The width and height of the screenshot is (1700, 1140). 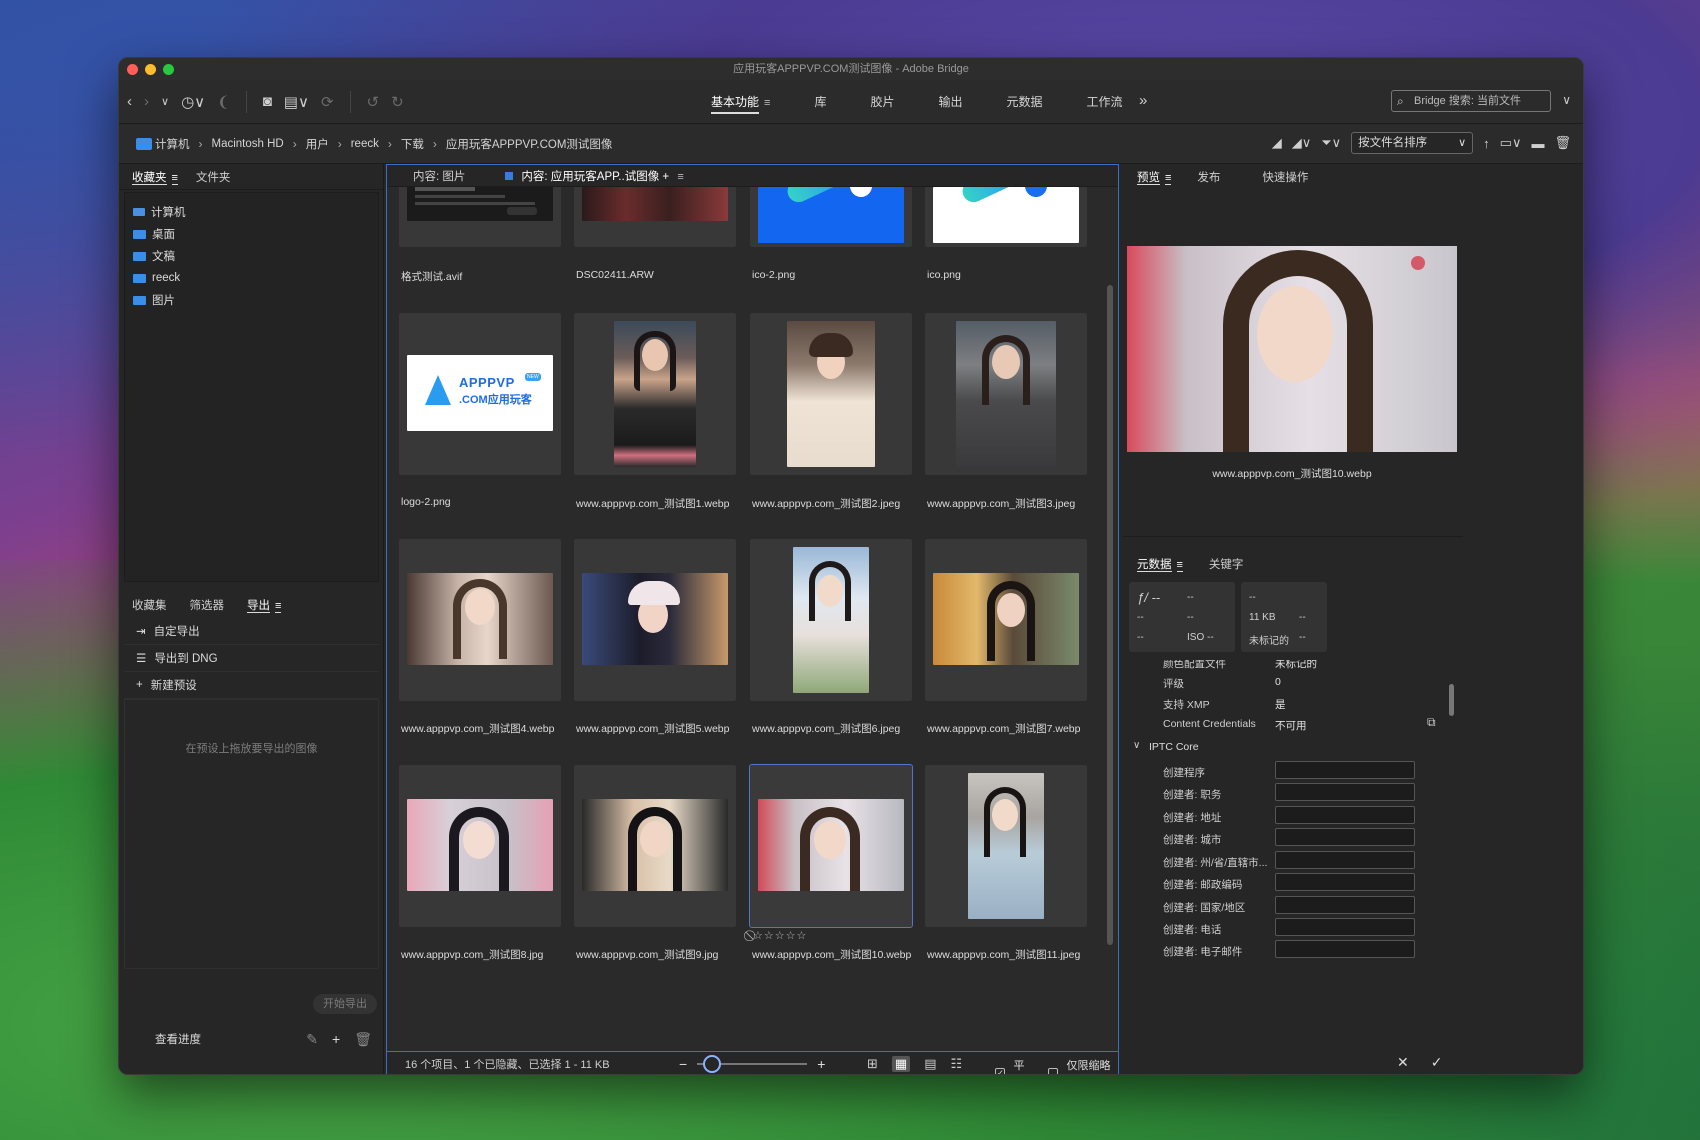 I want to click on rating-filter-icon: ◢∨, so click(x=1302, y=143).